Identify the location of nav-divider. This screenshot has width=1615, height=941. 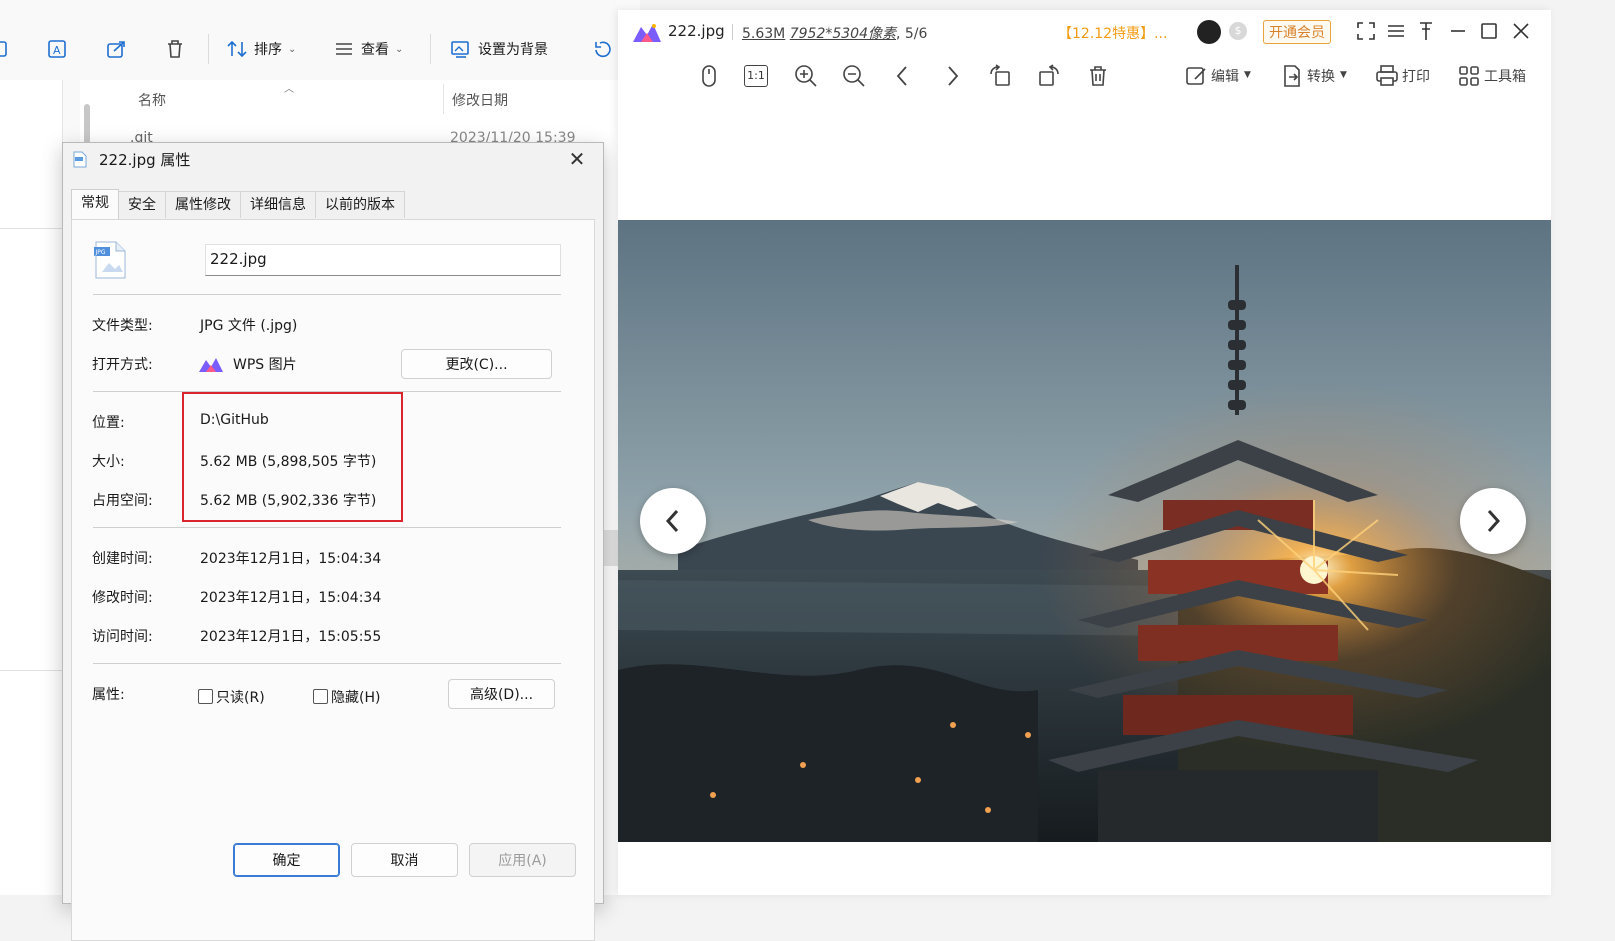
(31, 670).